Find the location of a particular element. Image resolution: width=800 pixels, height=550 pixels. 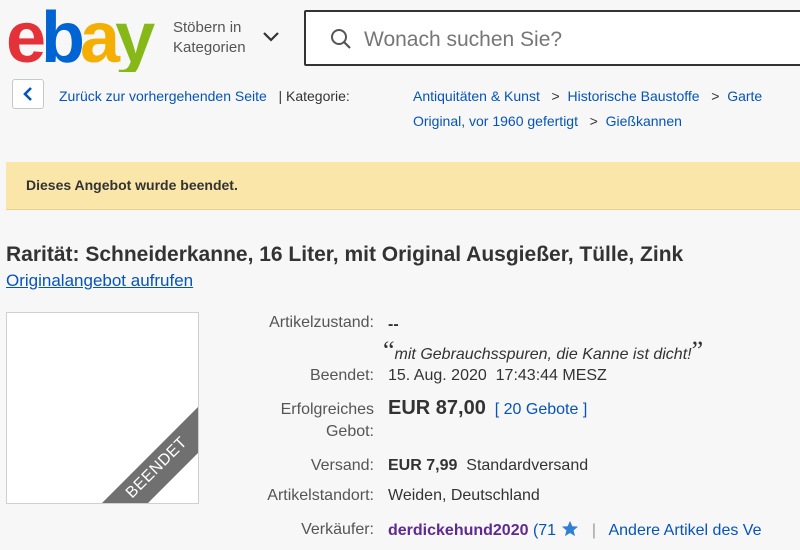

ebay-logo-mark: ebay is located at coordinates (83, 37).